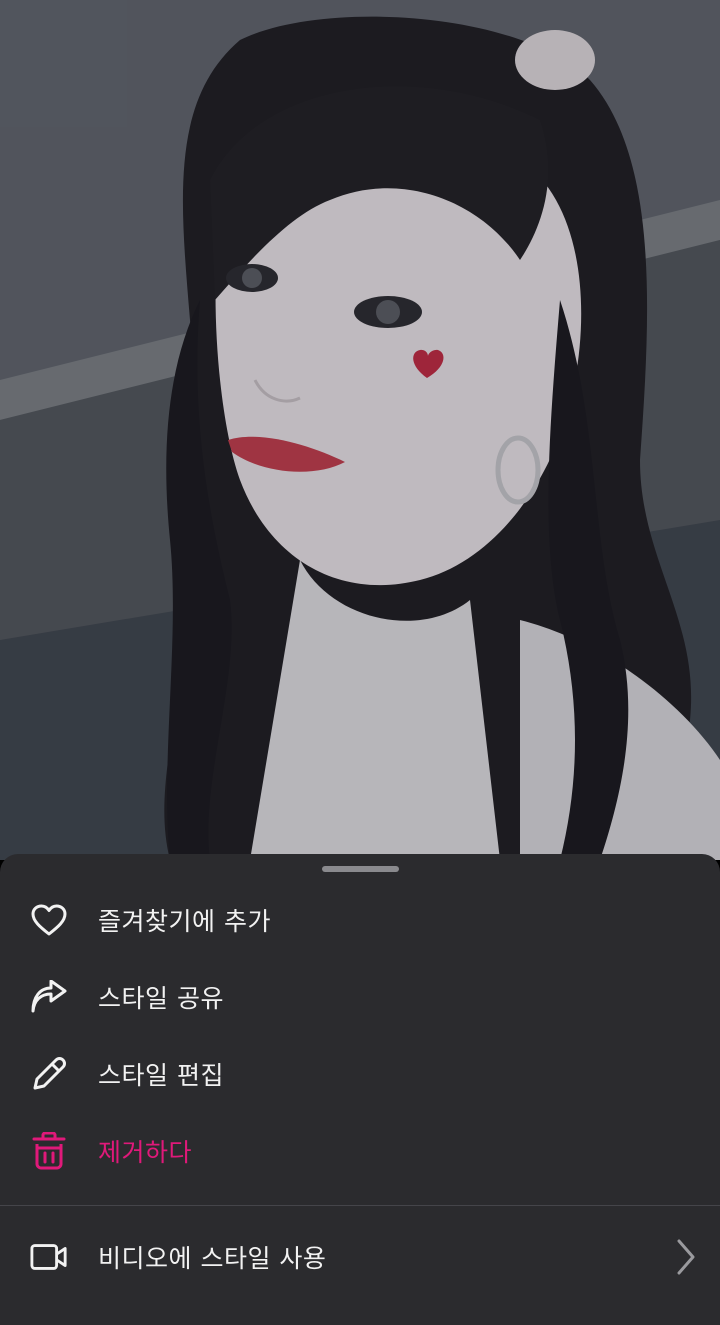  What do you see at coordinates (49, 920) in the screenshot?
I see `heart-icon` at bounding box center [49, 920].